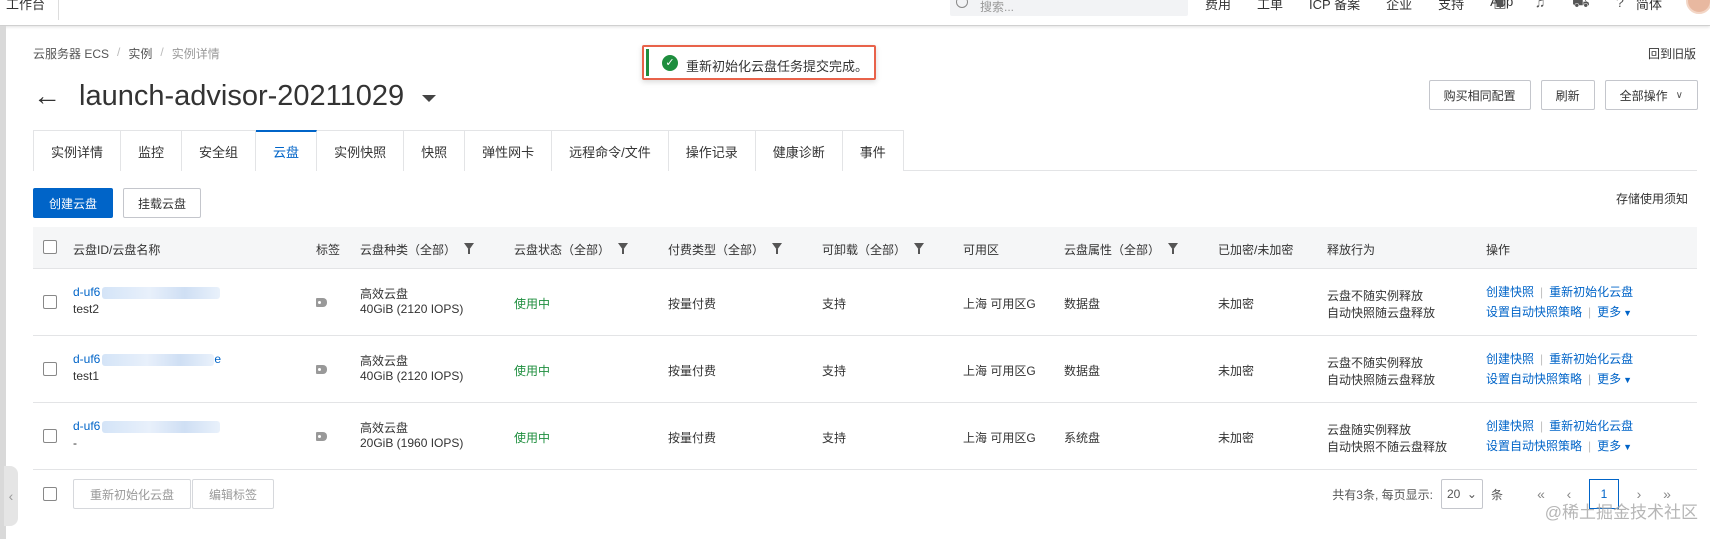 The height and width of the screenshot is (539, 1710). Describe the element at coordinates (799, 150) in the screenshot. I see `tab-health-diagnosis: 健康诊断` at that location.